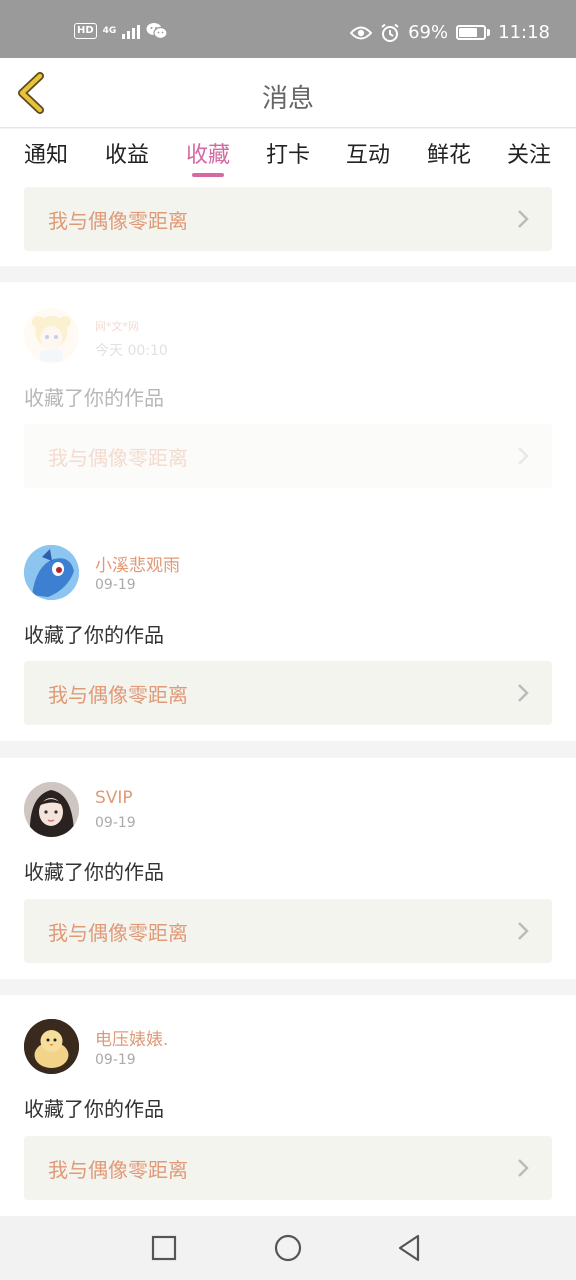 This screenshot has width=576, height=1280. I want to click on app-header: 消息, so click(288, 93).